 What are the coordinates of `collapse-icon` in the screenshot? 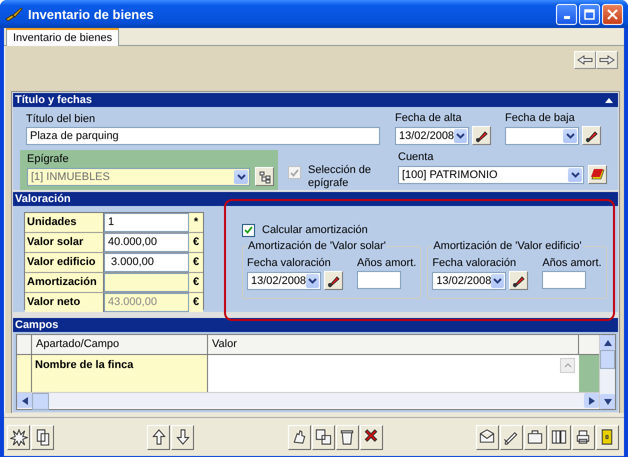 It's located at (609, 100).